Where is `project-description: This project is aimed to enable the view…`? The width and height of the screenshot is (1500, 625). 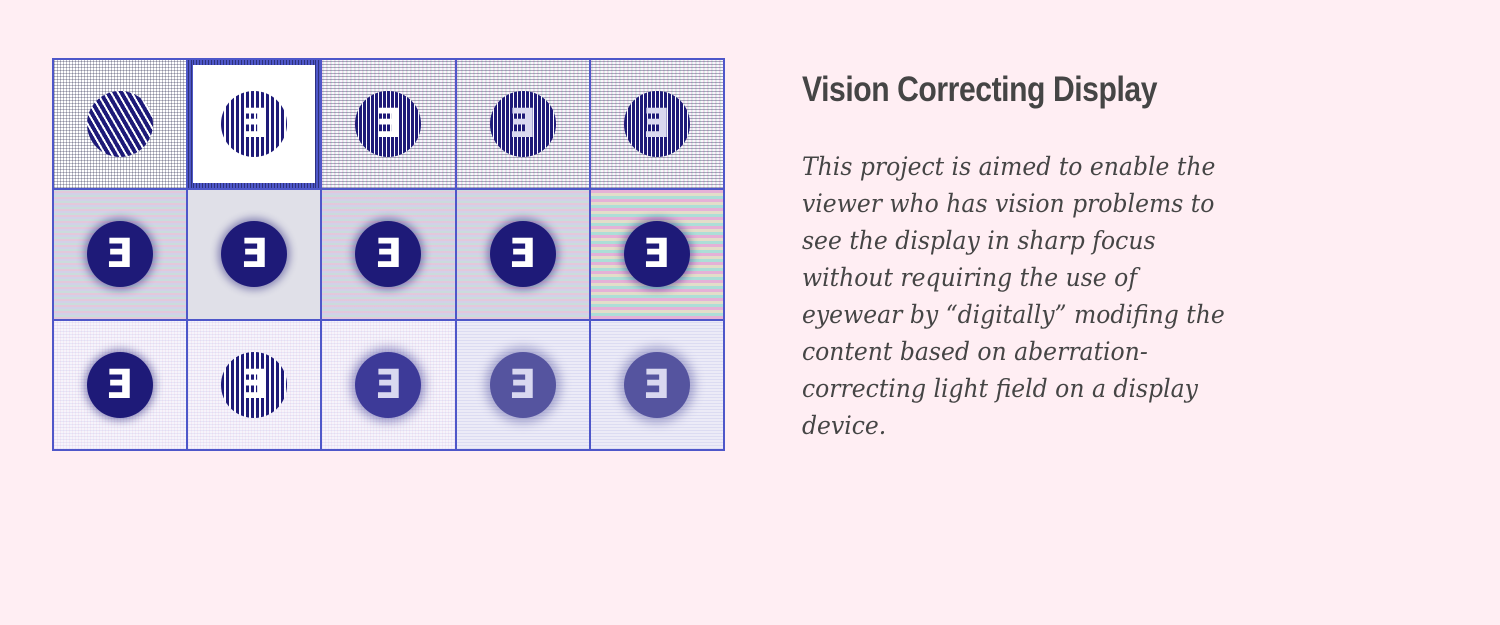
project-description: This project is aimed to enable the view… is located at coordinates (1013, 296).